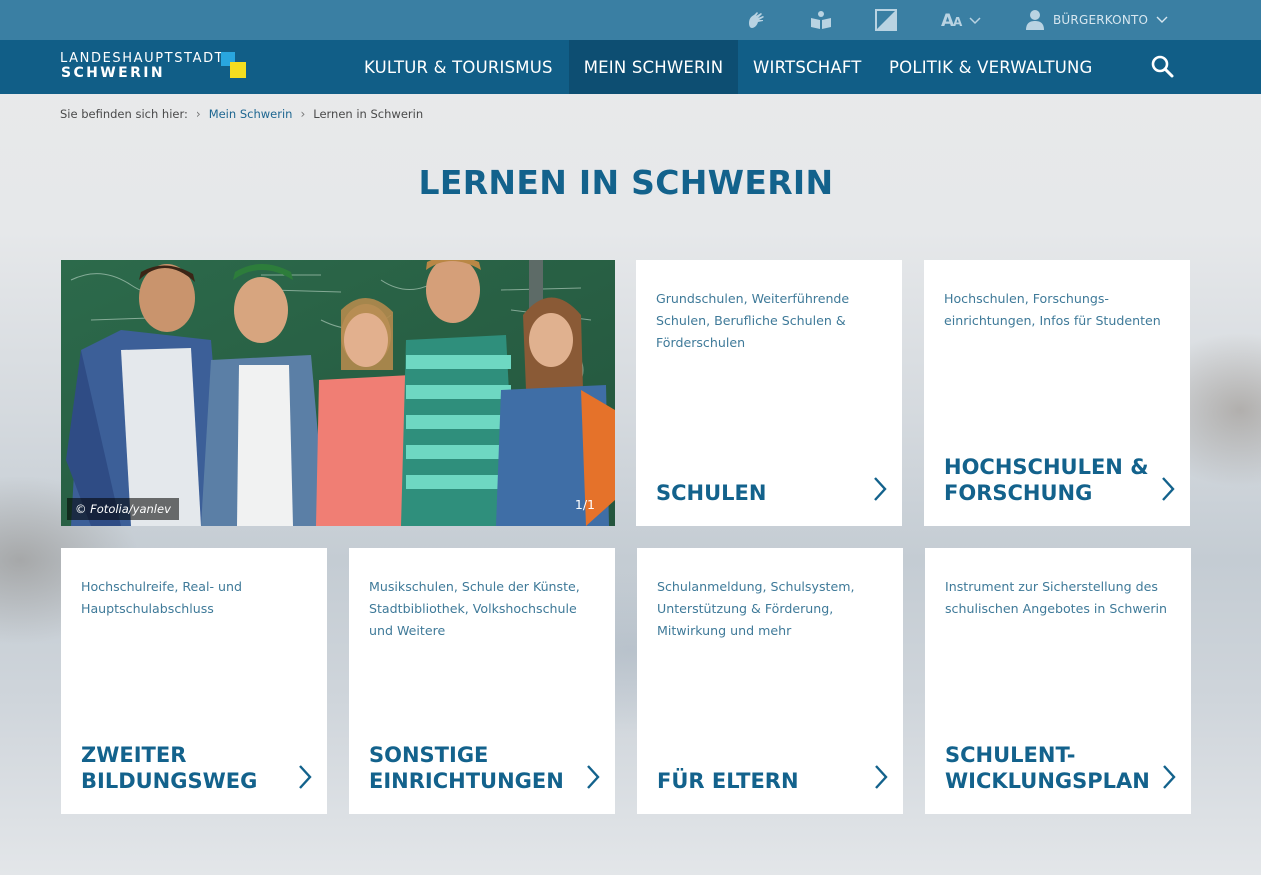  Describe the element at coordinates (1046, 480) in the screenshot. I see `tile-title: HOCHSCHULEN & FORSCHUNG` at that location.